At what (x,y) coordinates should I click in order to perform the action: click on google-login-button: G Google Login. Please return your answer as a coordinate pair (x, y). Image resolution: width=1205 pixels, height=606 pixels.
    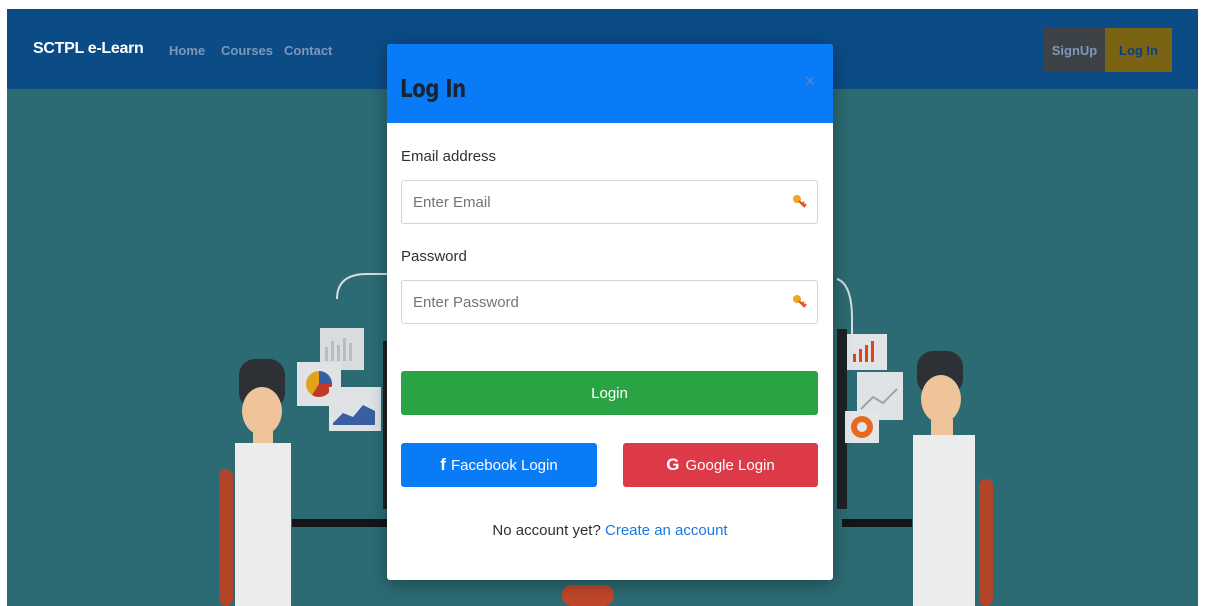
    Looking at the image, I should click on (720, 465).